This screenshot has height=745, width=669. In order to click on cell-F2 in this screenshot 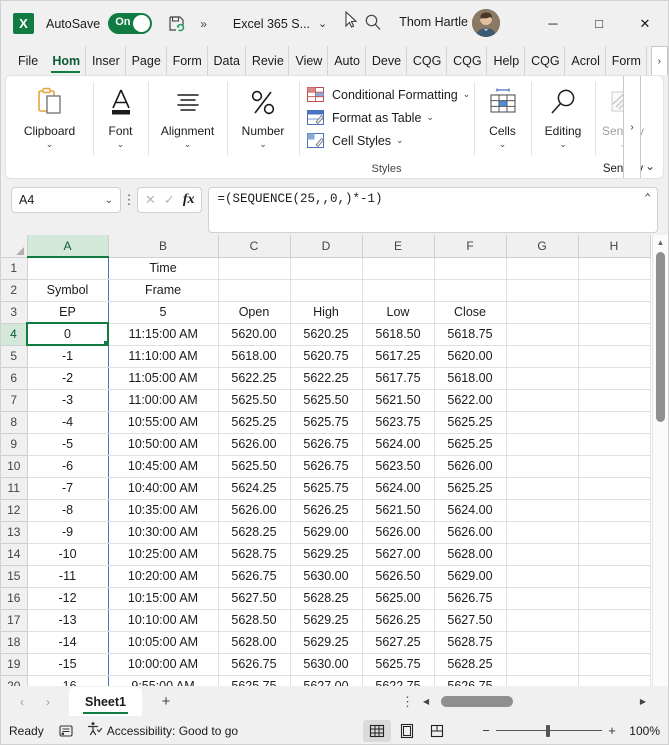, I will do `click(470, 290)`.